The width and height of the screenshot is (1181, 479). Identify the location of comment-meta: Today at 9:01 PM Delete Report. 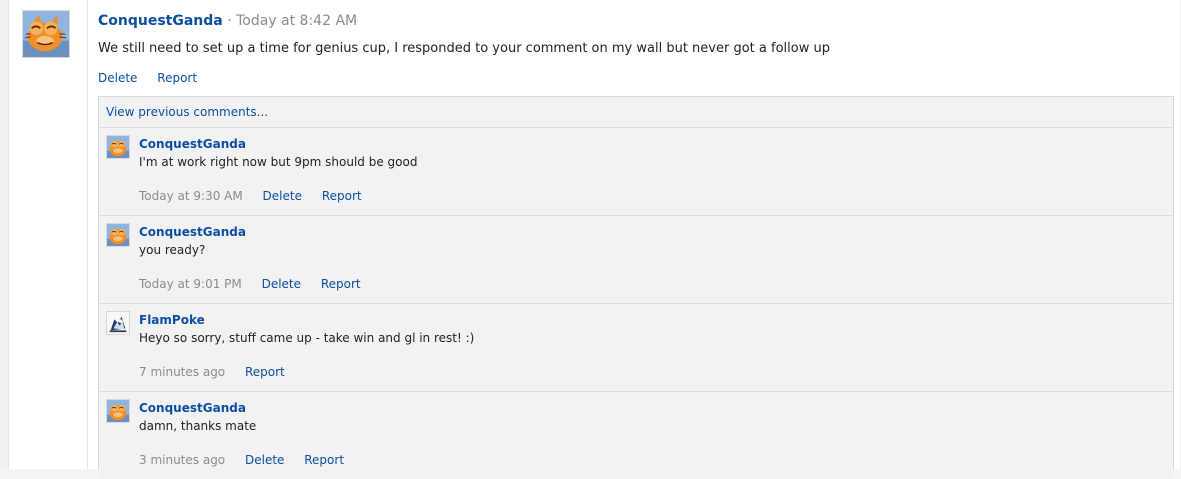
(258, 284).